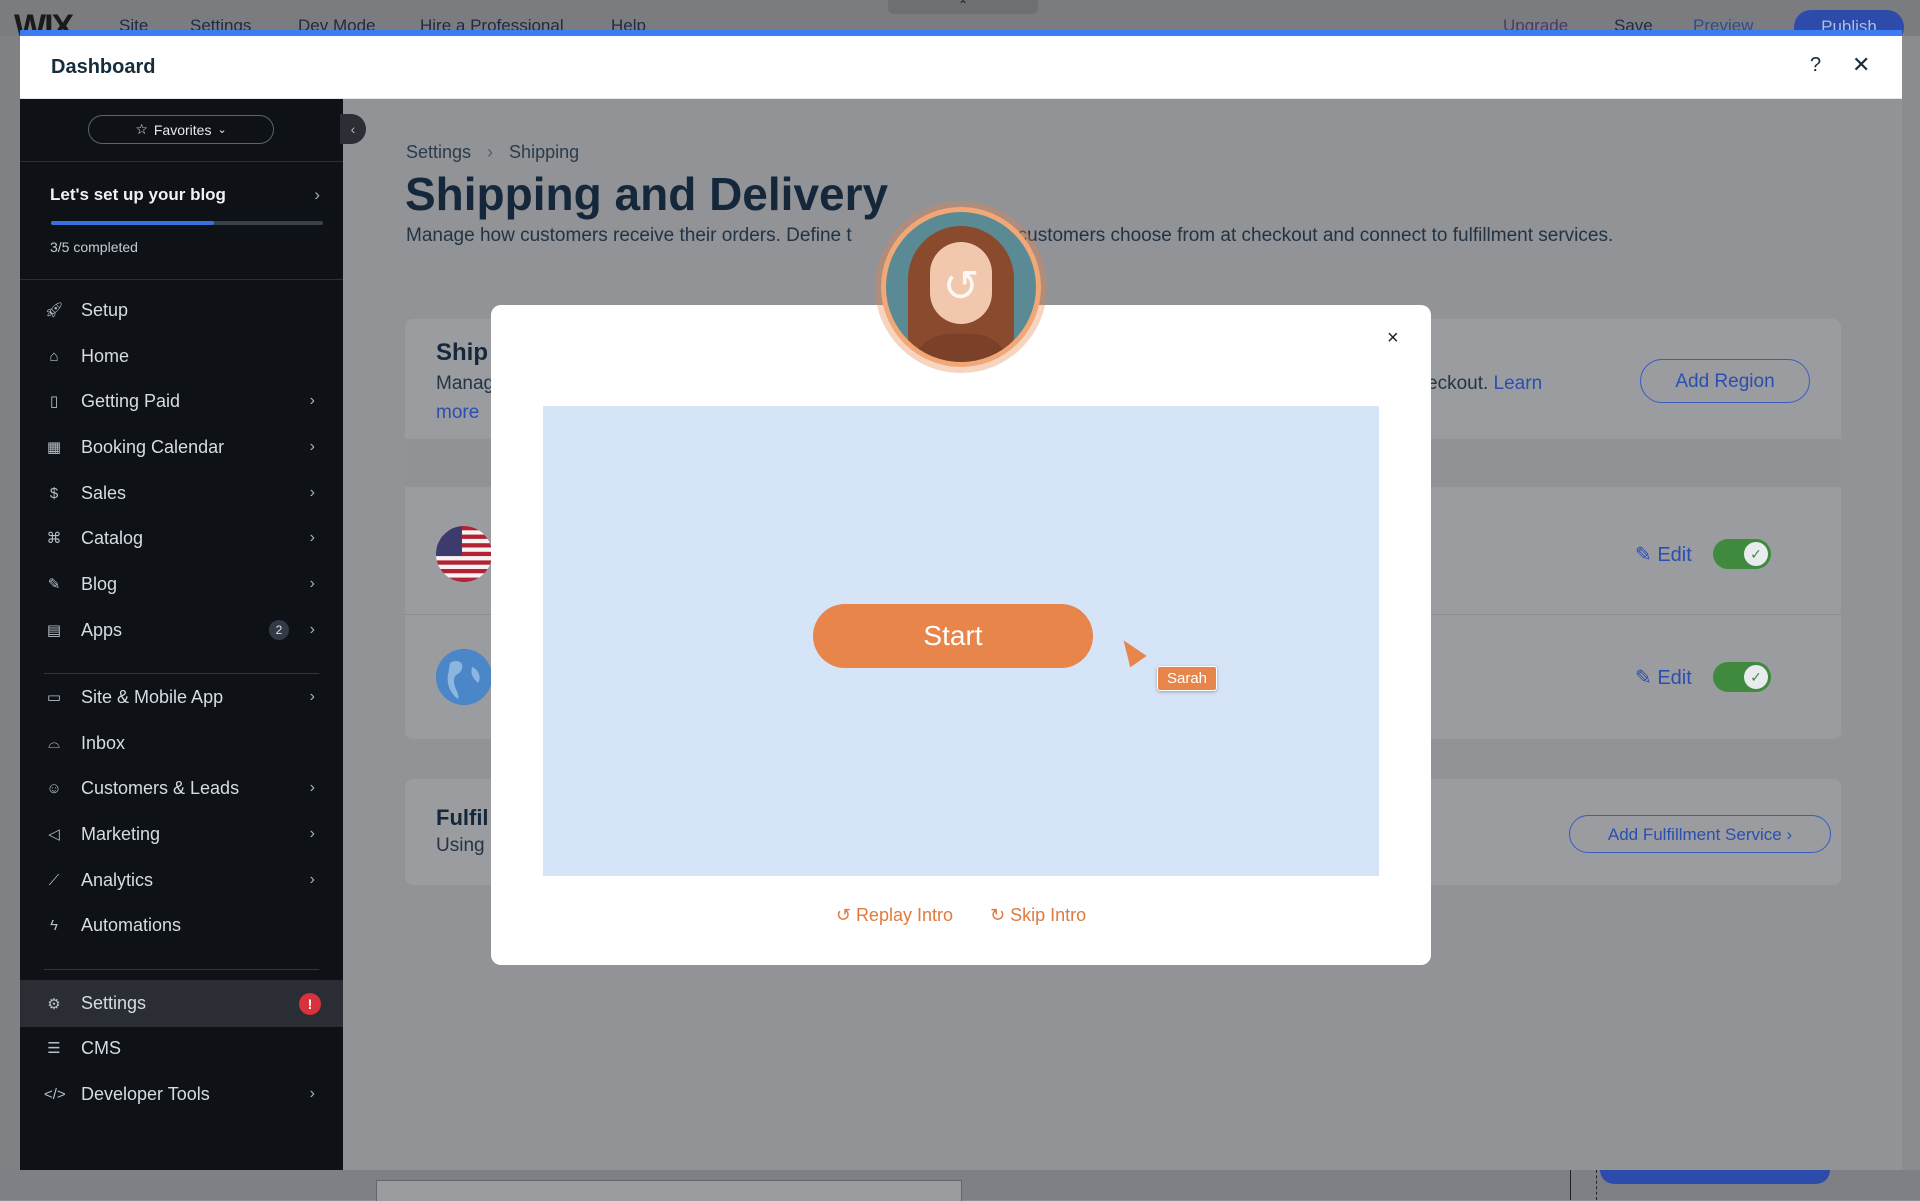 This screenshot has height=1201, width=1920. I want to click on sidebar-item-setup: 🚀︎ Setup, so click(181, 310).